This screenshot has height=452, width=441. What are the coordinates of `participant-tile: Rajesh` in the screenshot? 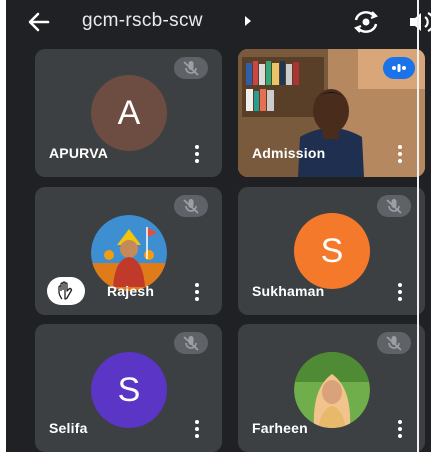 It's located at (128, 251).